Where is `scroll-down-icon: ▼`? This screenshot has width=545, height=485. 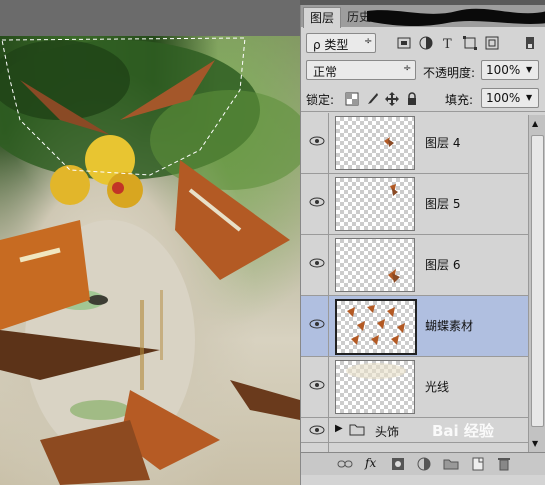
scroll-down-icon: ▼ is located at coordinates (535, 443).